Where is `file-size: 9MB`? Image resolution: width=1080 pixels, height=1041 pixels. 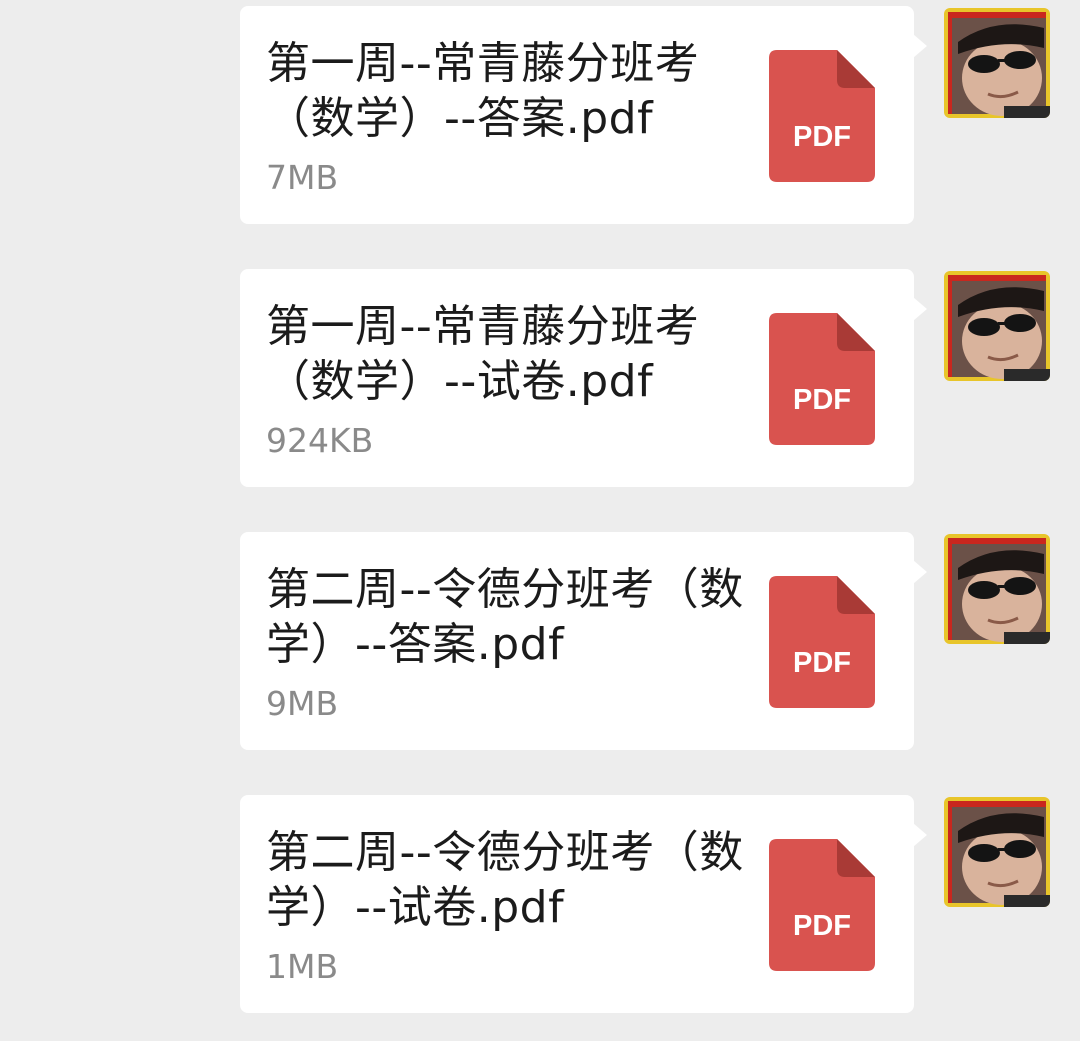
file-size: 9MB is located at coordinates (302, 703).